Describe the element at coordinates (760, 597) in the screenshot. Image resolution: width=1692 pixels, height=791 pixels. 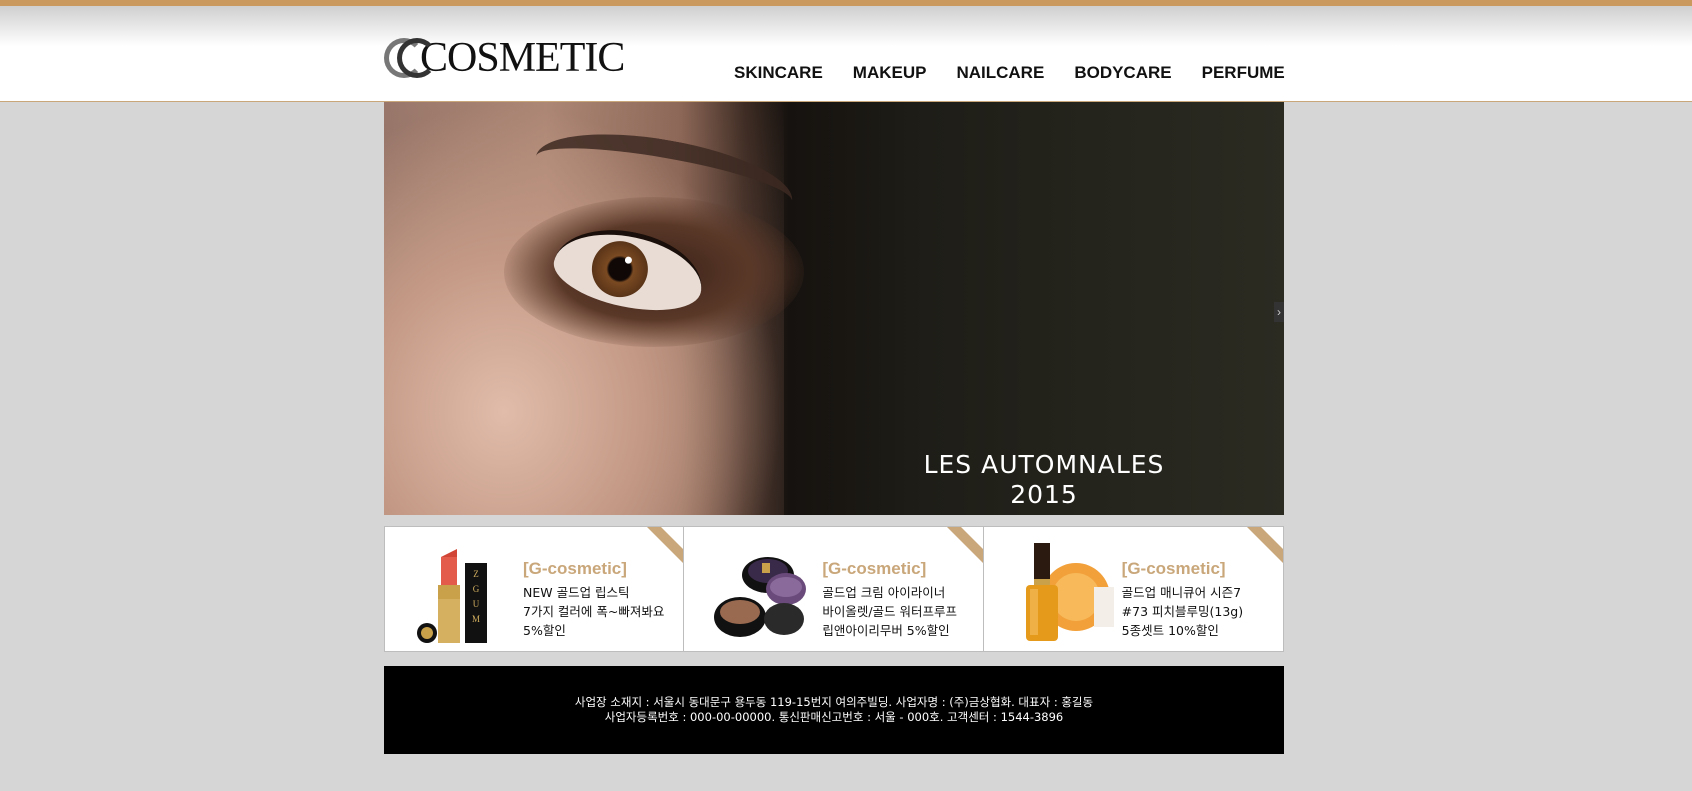
I see `eyeliner-product-image` at that location.